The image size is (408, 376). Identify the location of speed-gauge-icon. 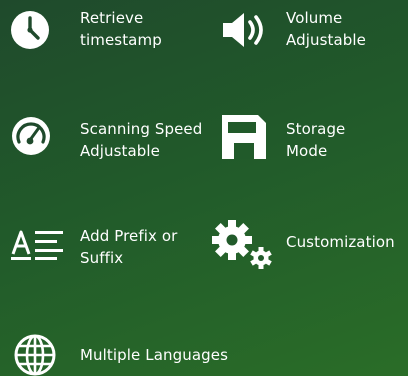
(31, 136).